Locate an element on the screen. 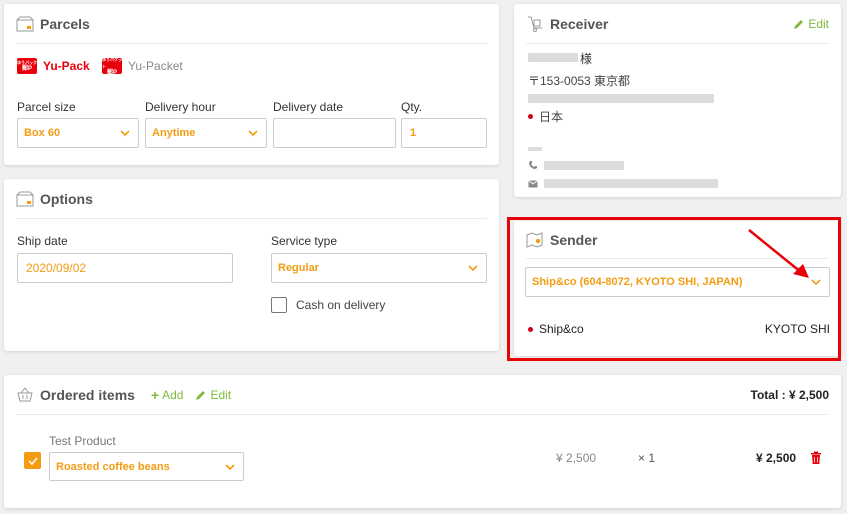  qty-value: 1 is located at coordinates (413, 133).